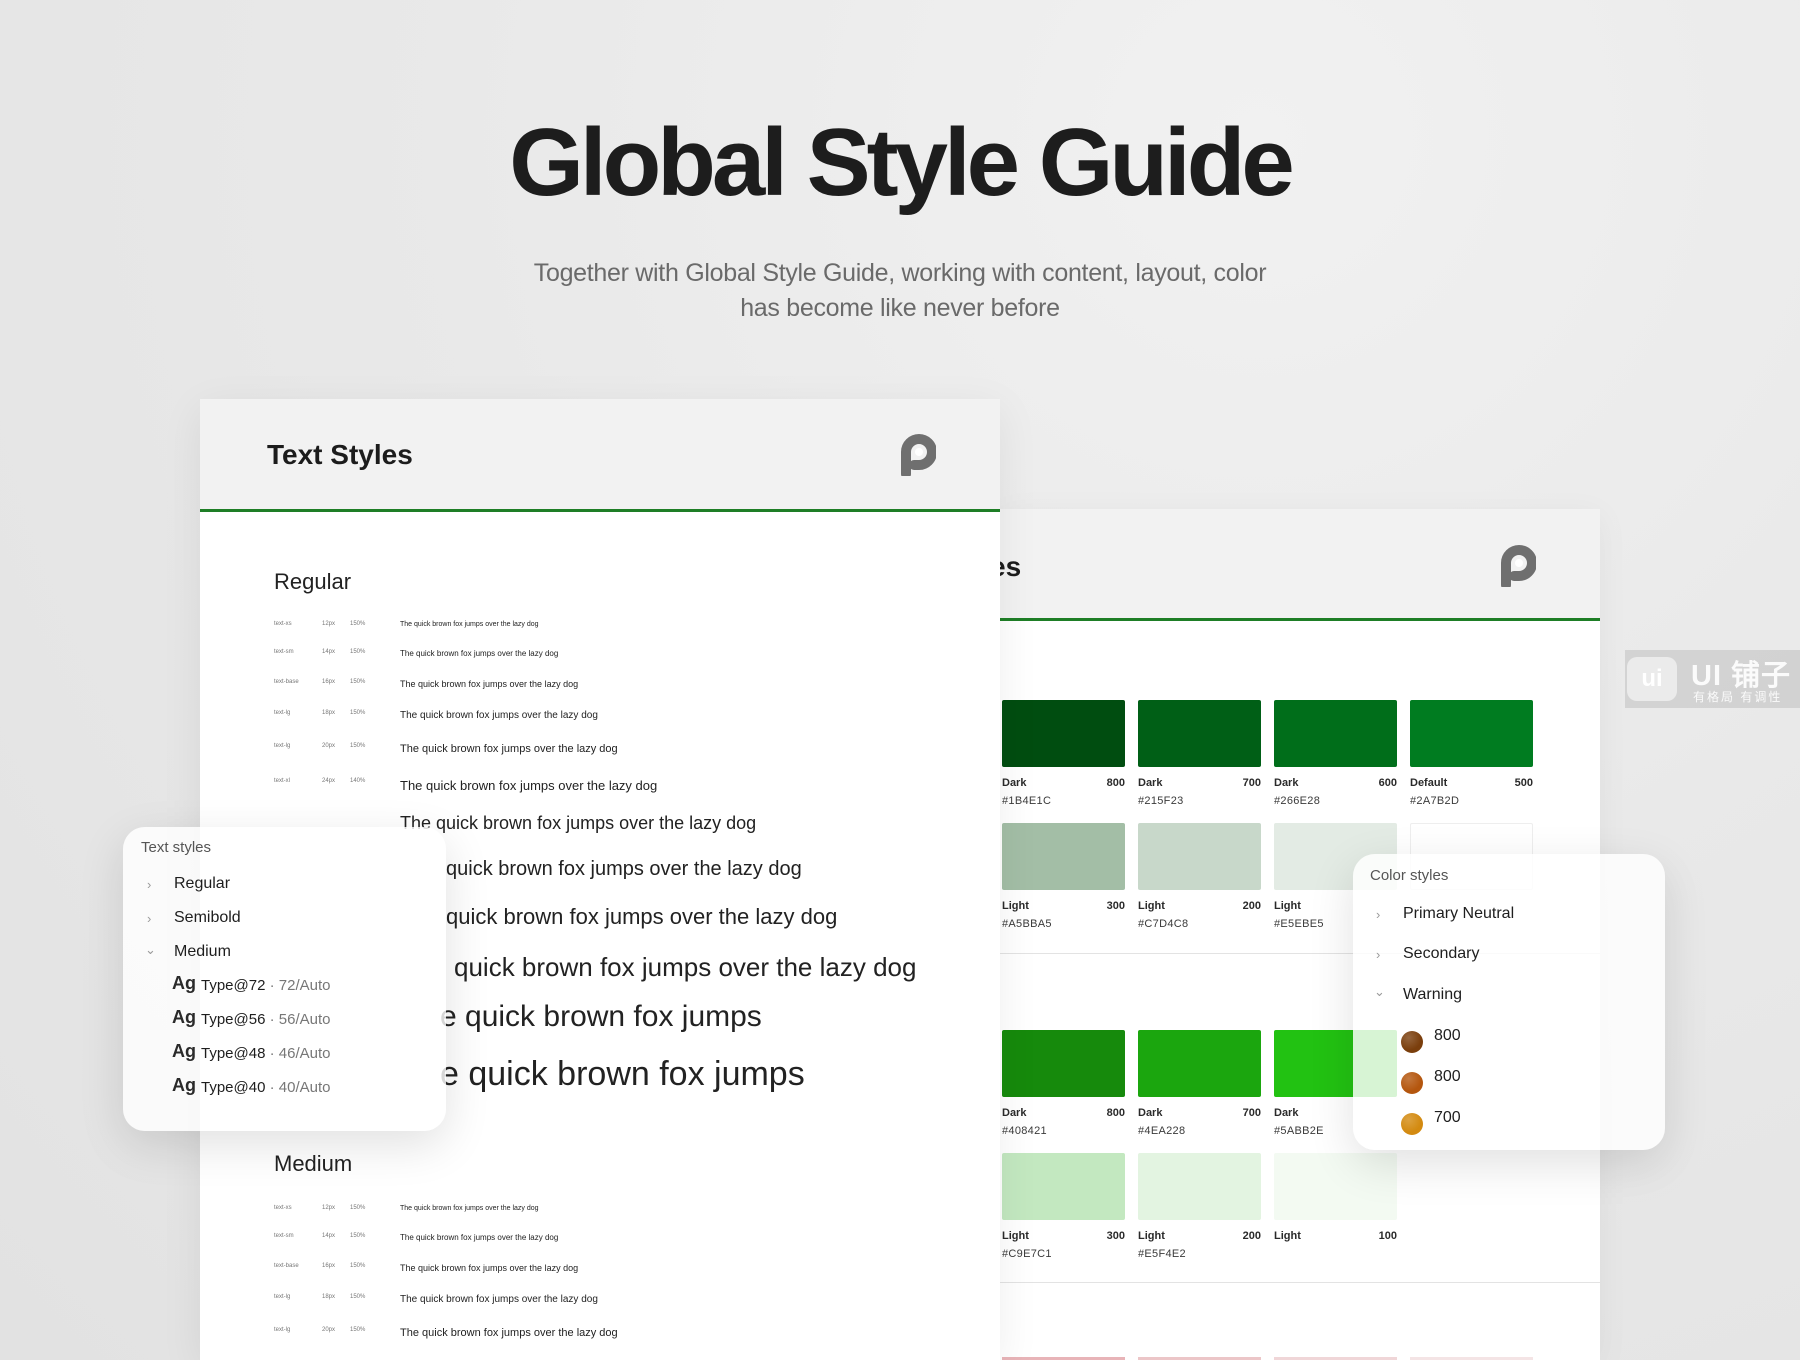 The image size is (1800, 1360). Describe the element at coordinates (1161, 801) in the screenshot. I see `swatch-hex: #215F23` at that location.